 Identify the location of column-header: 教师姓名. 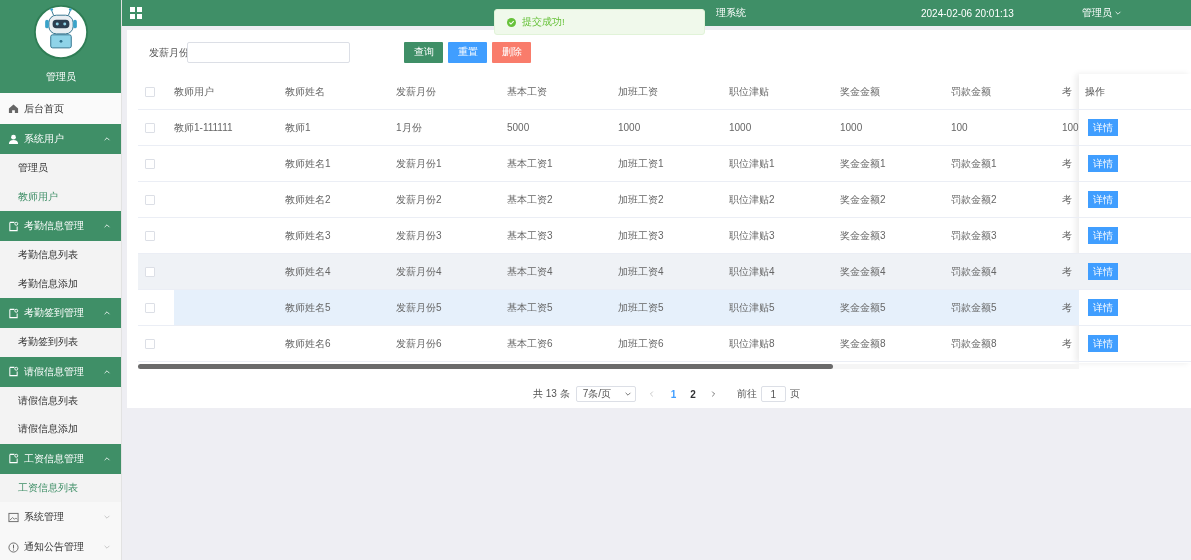
(305, 91).